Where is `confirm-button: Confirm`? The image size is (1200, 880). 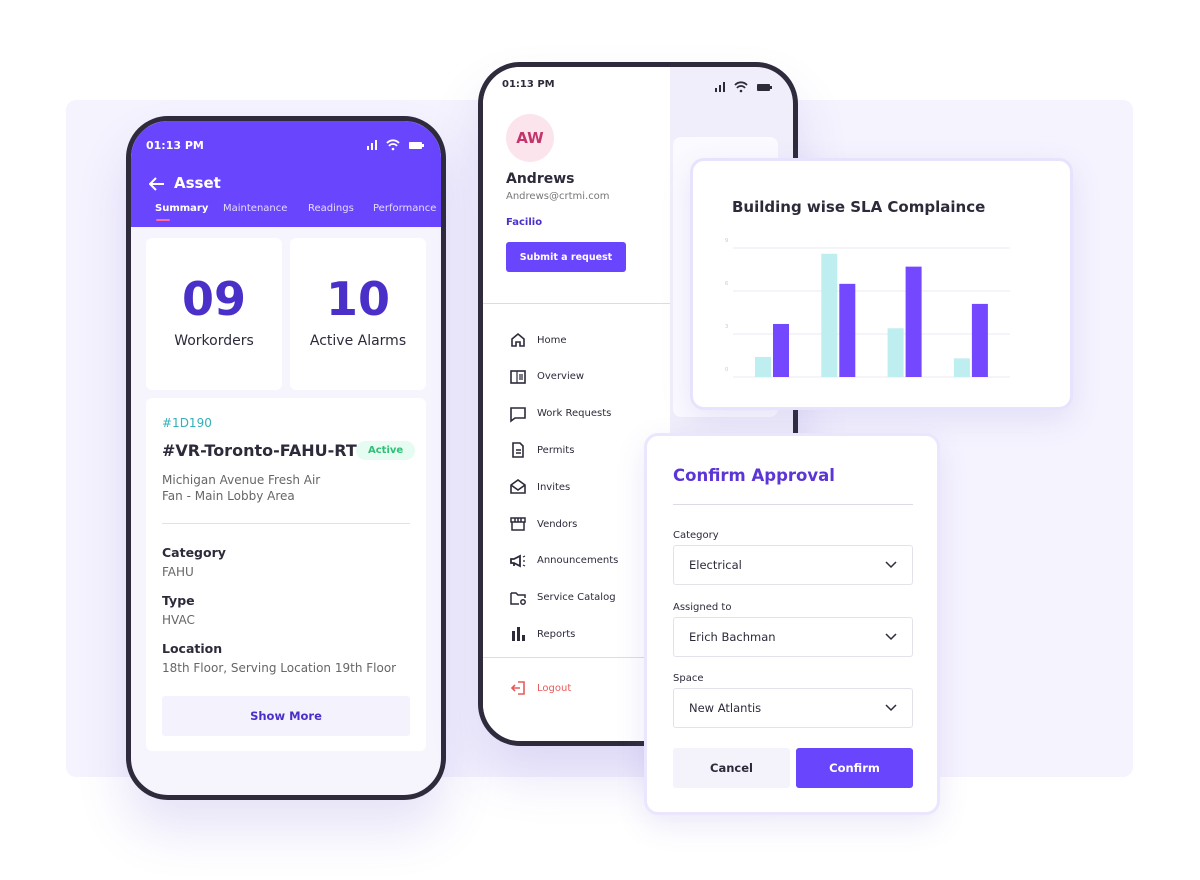 confirm-button: Confirm is located at coordinates (854, 768).